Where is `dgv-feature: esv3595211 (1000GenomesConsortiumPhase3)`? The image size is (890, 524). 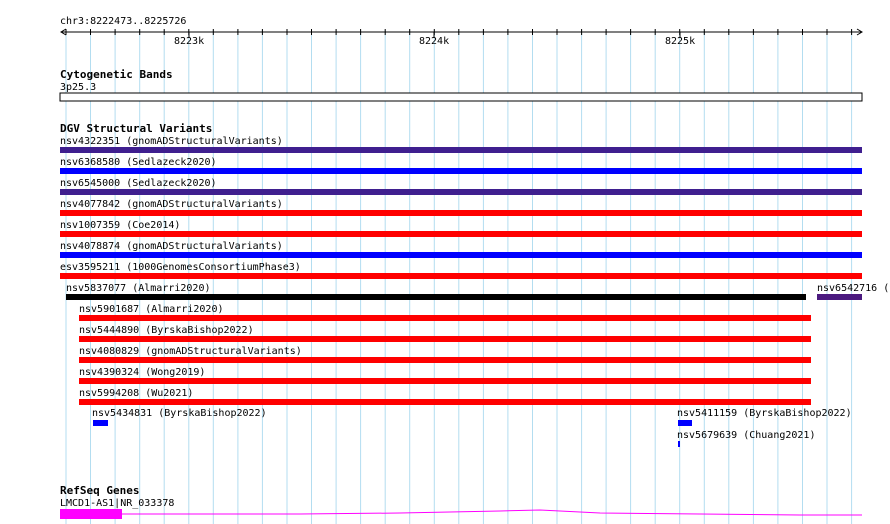 dgv-feature: esv3595211 (1000GenomesConsortiumPhase3) is located at coordinates (461, 270).